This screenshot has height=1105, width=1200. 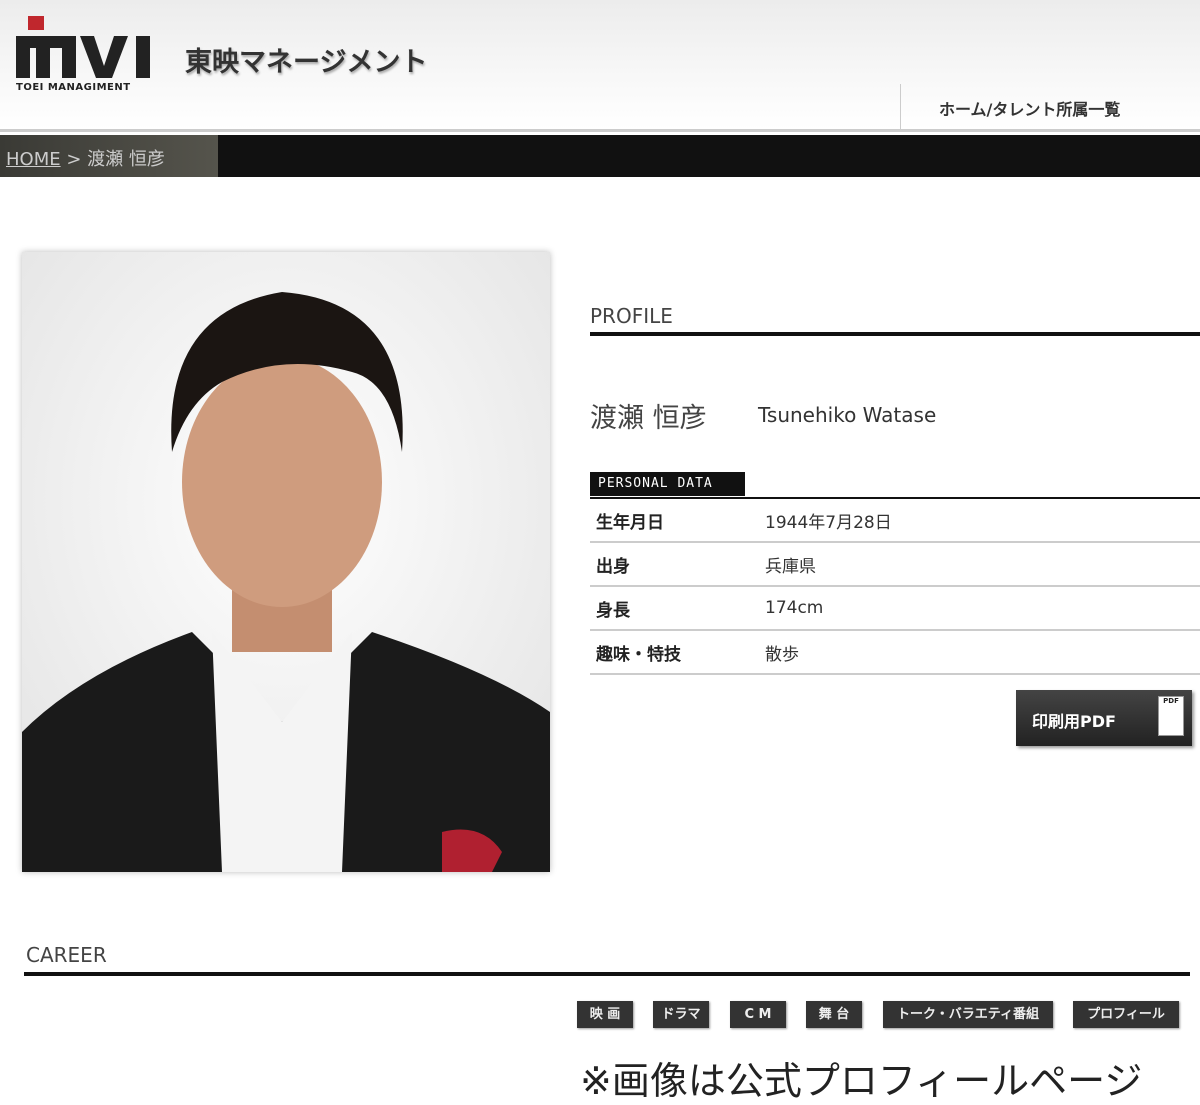 What do you see at coordinates (607, 974) in the screenshot?
I see `career-divider` at bounding box center [607, 974].